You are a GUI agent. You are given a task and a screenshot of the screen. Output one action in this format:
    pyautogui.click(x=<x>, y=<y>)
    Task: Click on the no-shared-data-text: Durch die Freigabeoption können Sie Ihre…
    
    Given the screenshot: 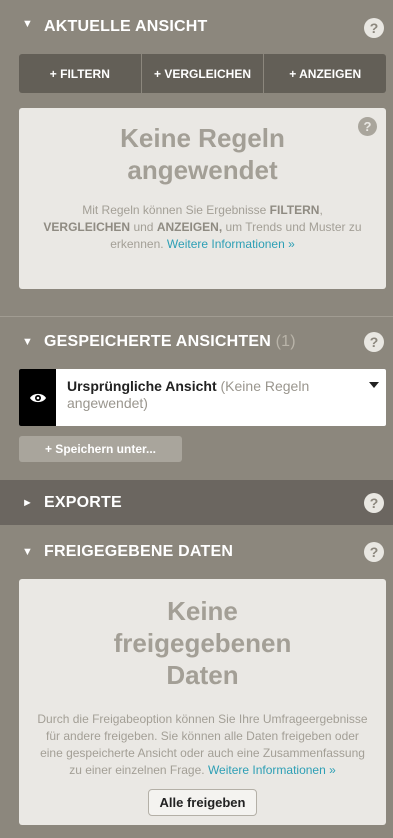 What is the action you would take?
    pyautogui.click(x=202, y=745)
    